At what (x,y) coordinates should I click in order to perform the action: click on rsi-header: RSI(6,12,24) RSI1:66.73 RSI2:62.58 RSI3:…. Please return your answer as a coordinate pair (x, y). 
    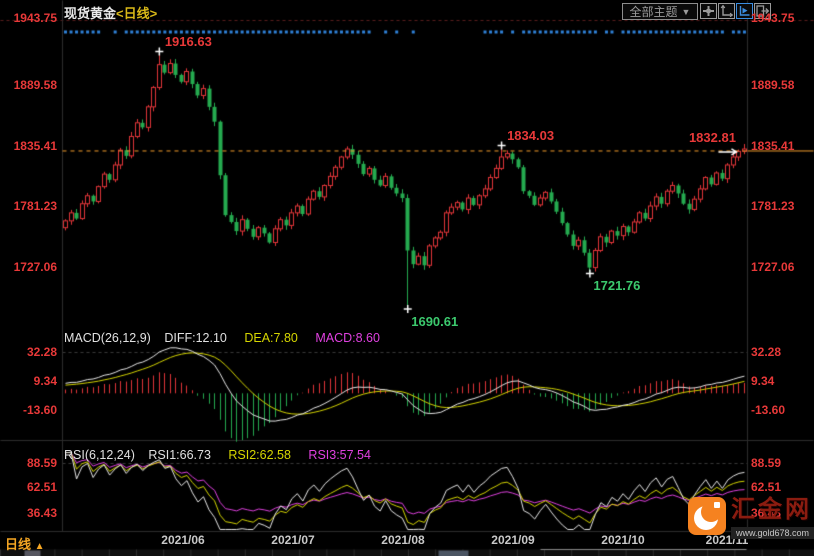
    Looking at the image, I should click on (217, 455).